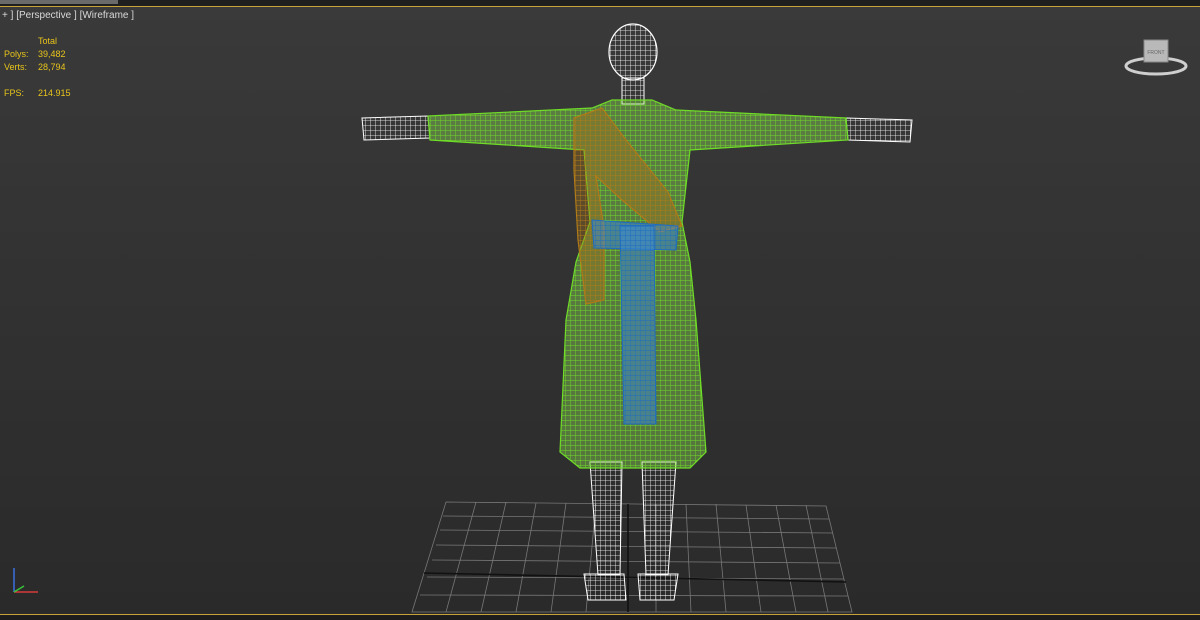 The height and width of the screenshot is (620, 1200). I want to click on viewcube-icon: FRONT, so click(1156, 58).